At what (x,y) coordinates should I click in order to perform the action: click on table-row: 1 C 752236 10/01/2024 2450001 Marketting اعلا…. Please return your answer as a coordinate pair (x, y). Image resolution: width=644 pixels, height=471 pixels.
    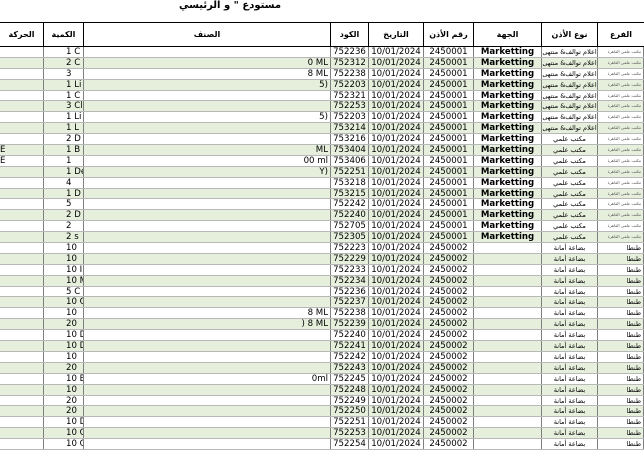
    Looking at the image, I should click on (322, 52).